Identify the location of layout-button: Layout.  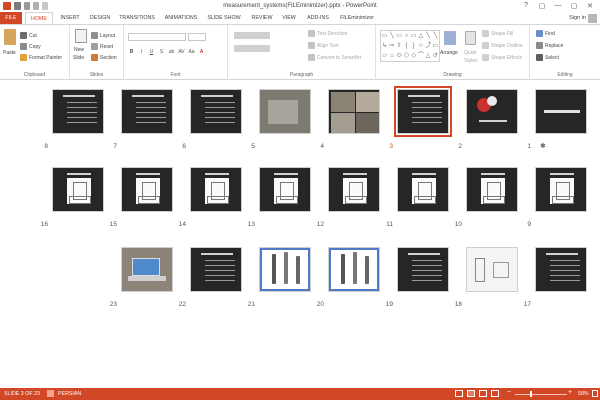
(103, 35).